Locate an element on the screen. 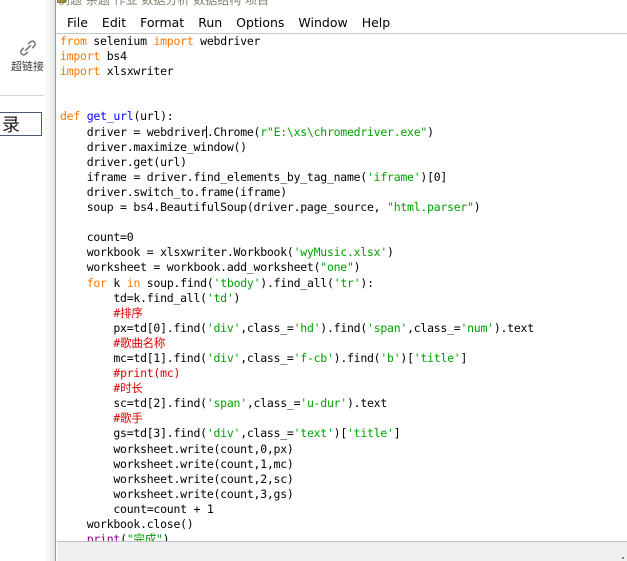 The width and height of the screenshot is (627, 561). code-token-plain: workbook = xlsxwriter.Workbook( is located at coordinates (177, 252).